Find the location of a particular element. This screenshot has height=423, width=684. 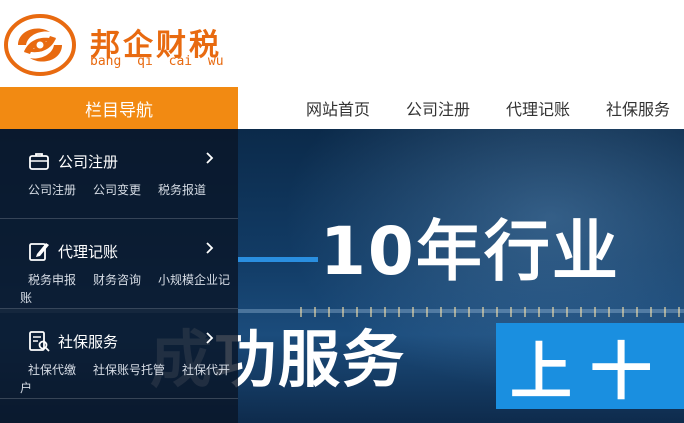

nav-links: 网站首页 公司注册 代理记账 社保服务 is located at coordinates (461, 108).